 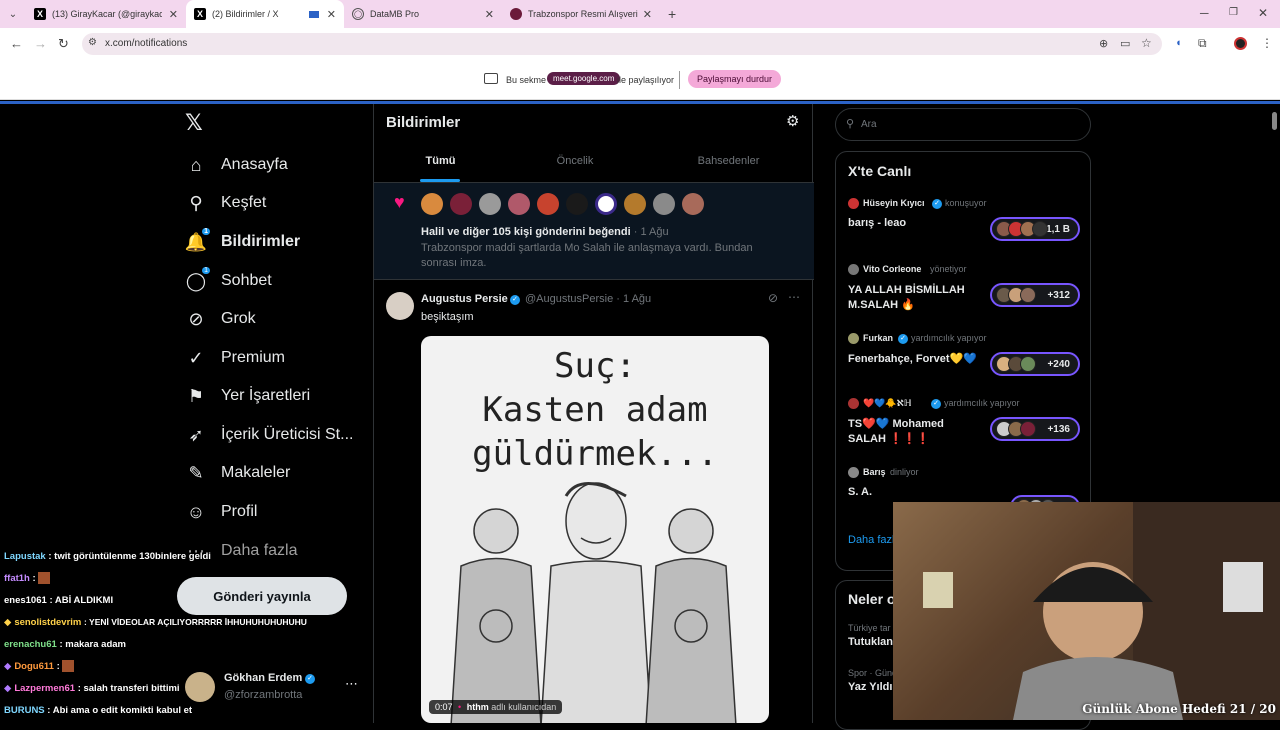 What do you see at coordinates (423, 14) in the screenshot?
I see `browser-tab: ◯ DataMB Pro ✕` at bounding box center [423, 14].